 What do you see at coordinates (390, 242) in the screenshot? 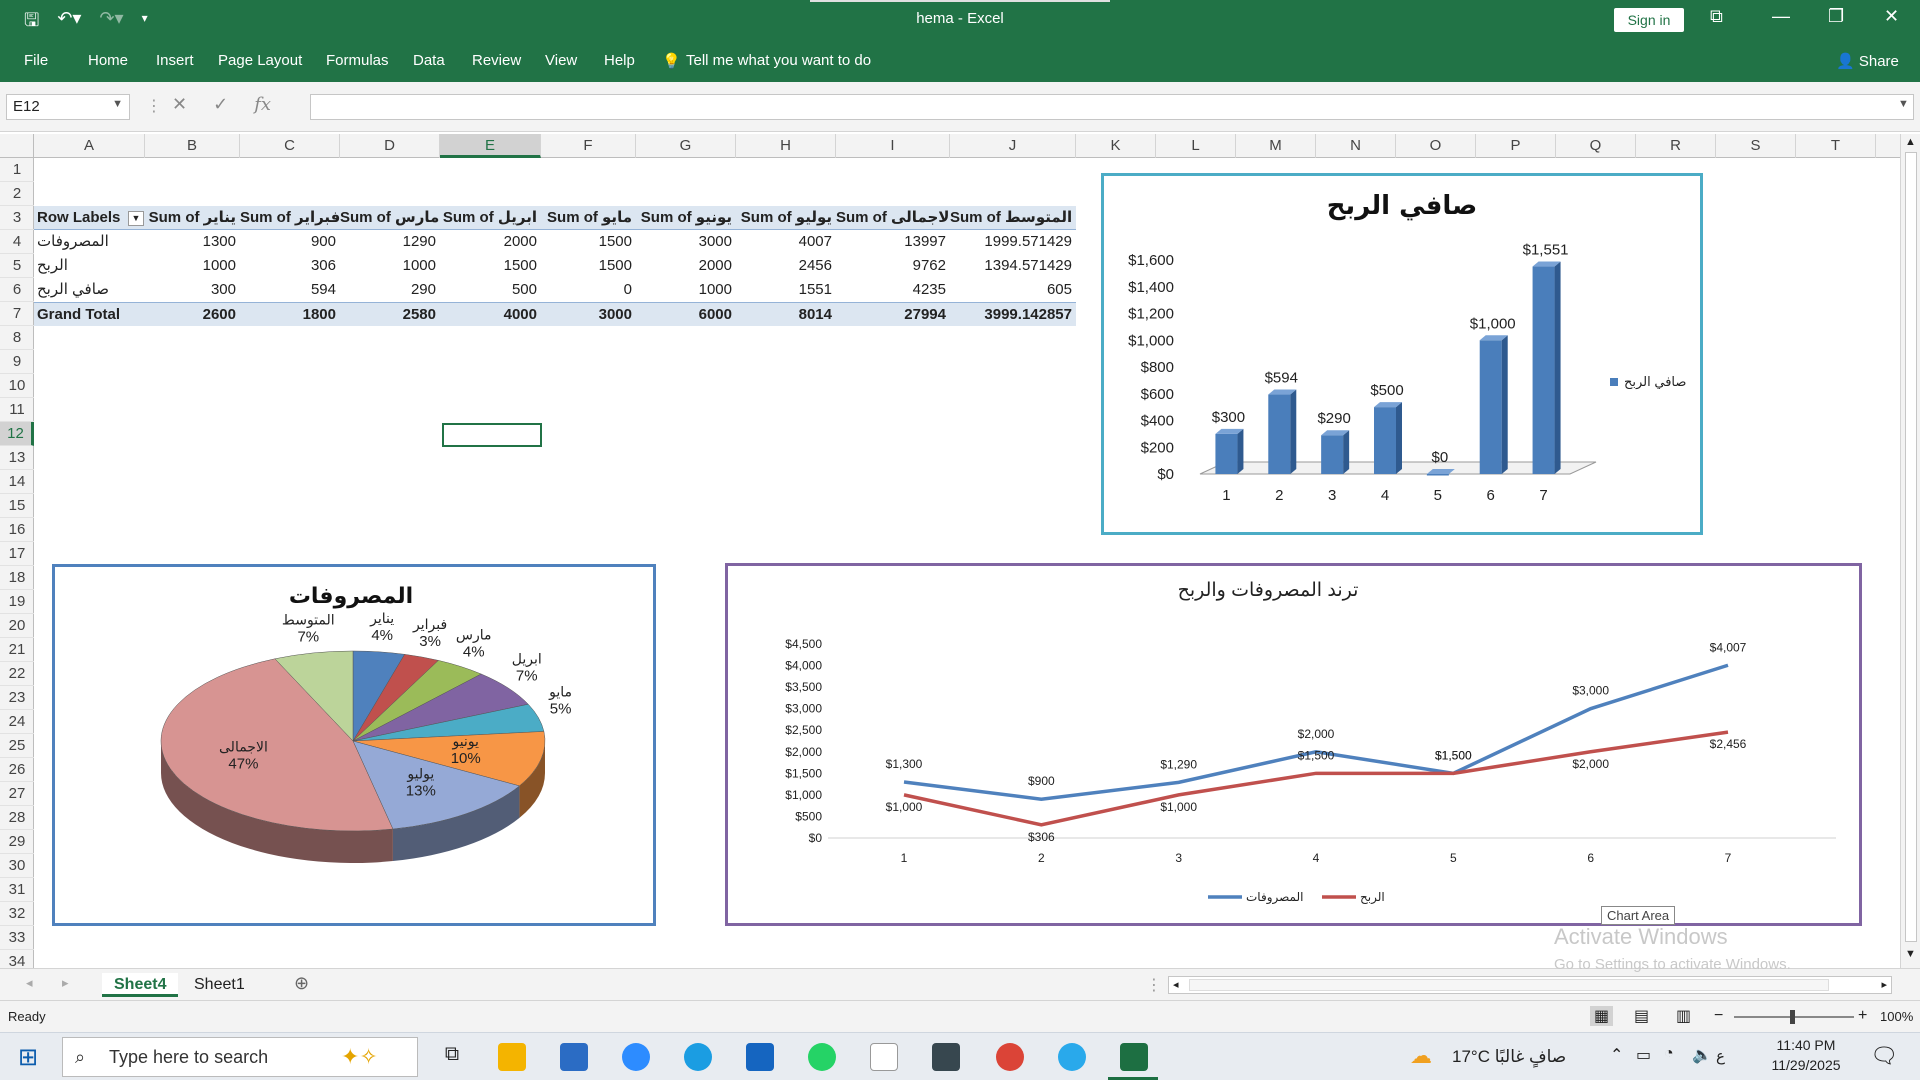
I see `pivot-cell-r0-3: 1290` at bounding box center [390, 242].